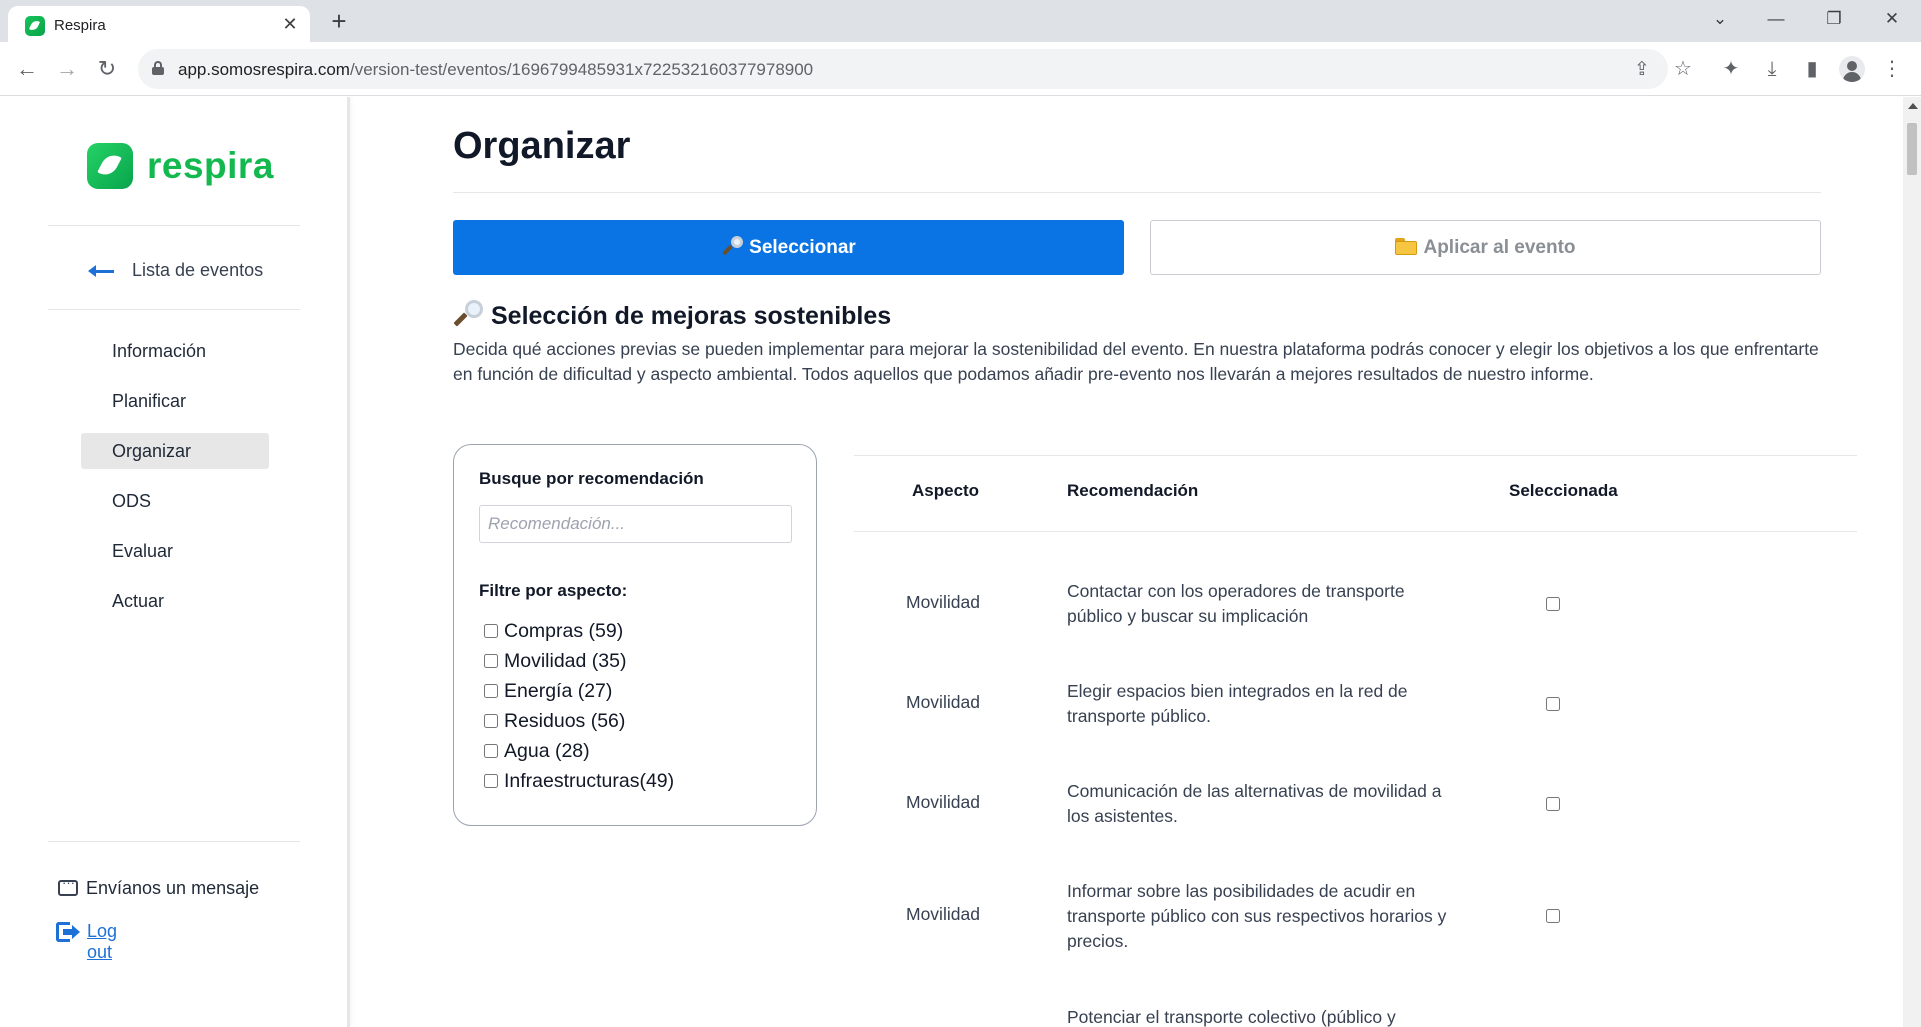  What do you see at coordinates (491, 721) in the screenshot?
I see `filter-residuos-checkbox` at bounding box center [491, 721].